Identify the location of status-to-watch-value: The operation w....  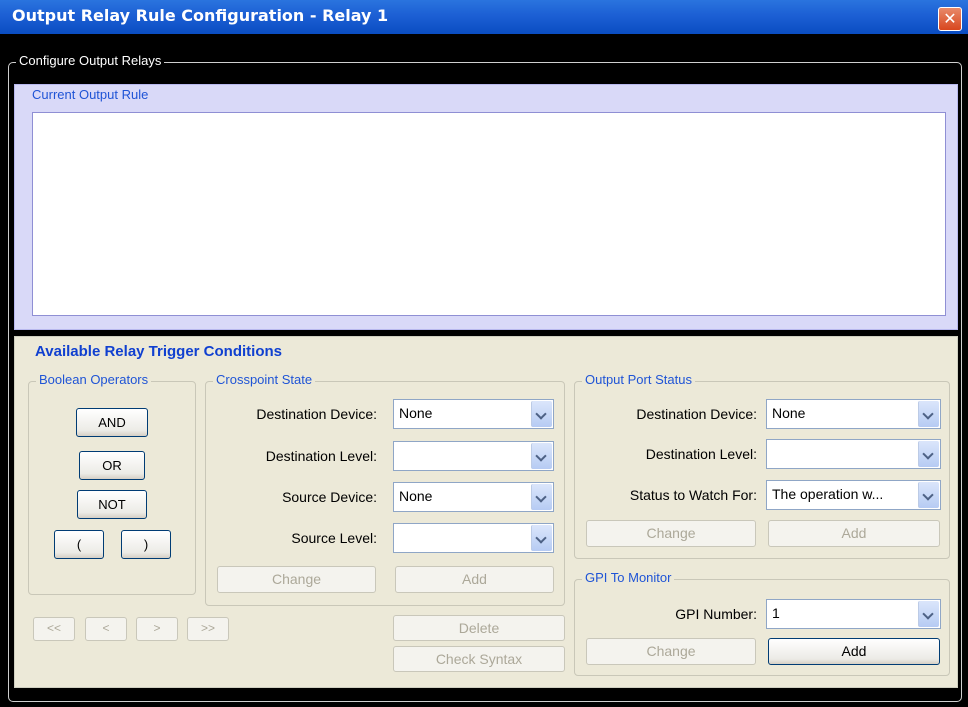
(828, 494).